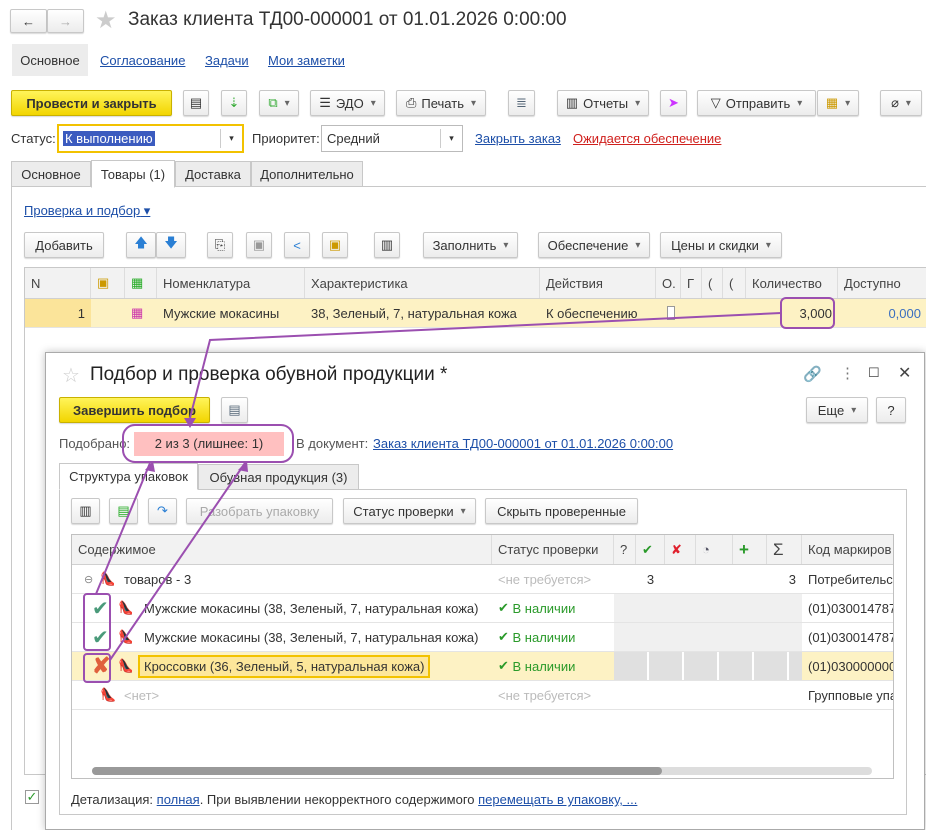  What do you see at coordinates (259, 245) in the screenshot?
I see `paste-icon: ▣` at bounding box center [259, 245].